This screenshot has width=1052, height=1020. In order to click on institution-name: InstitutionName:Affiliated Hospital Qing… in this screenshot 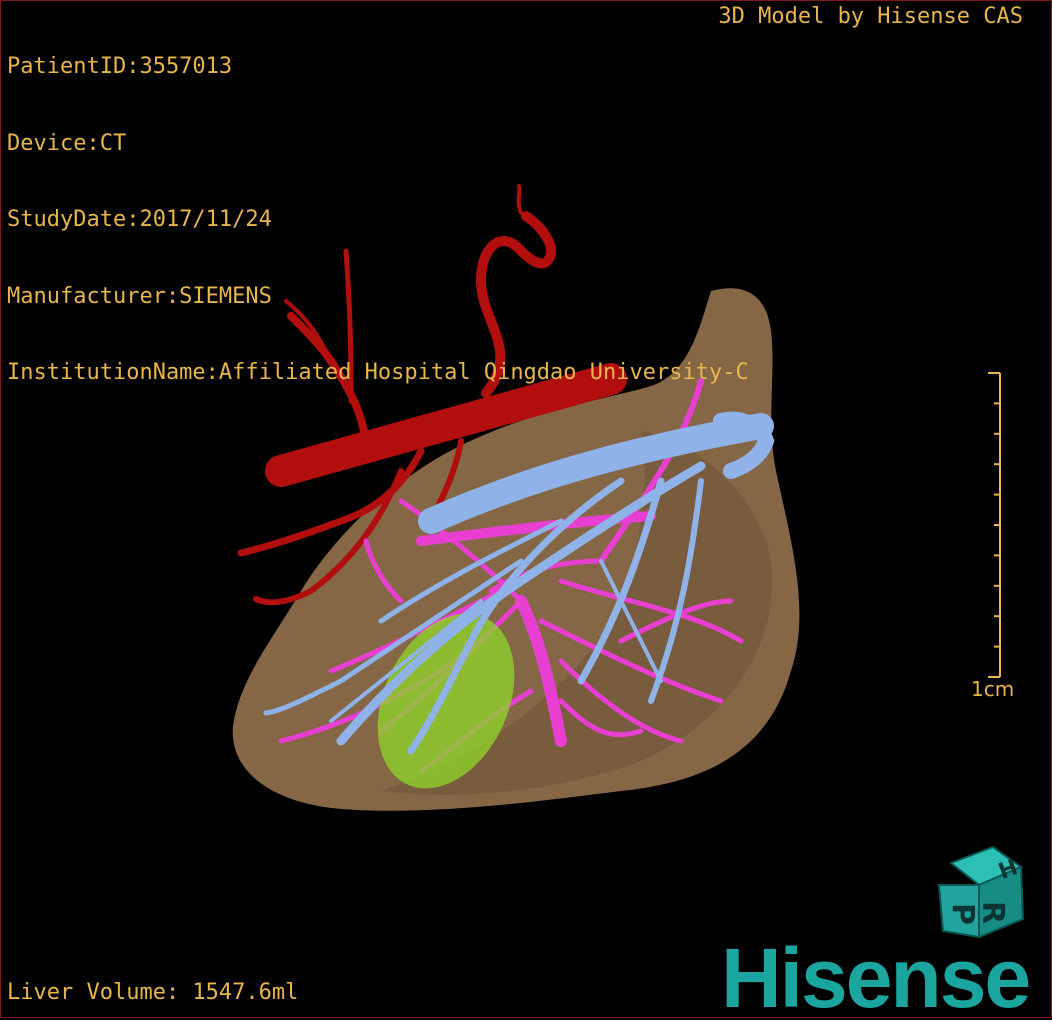, I will do `click(378, 372)`.